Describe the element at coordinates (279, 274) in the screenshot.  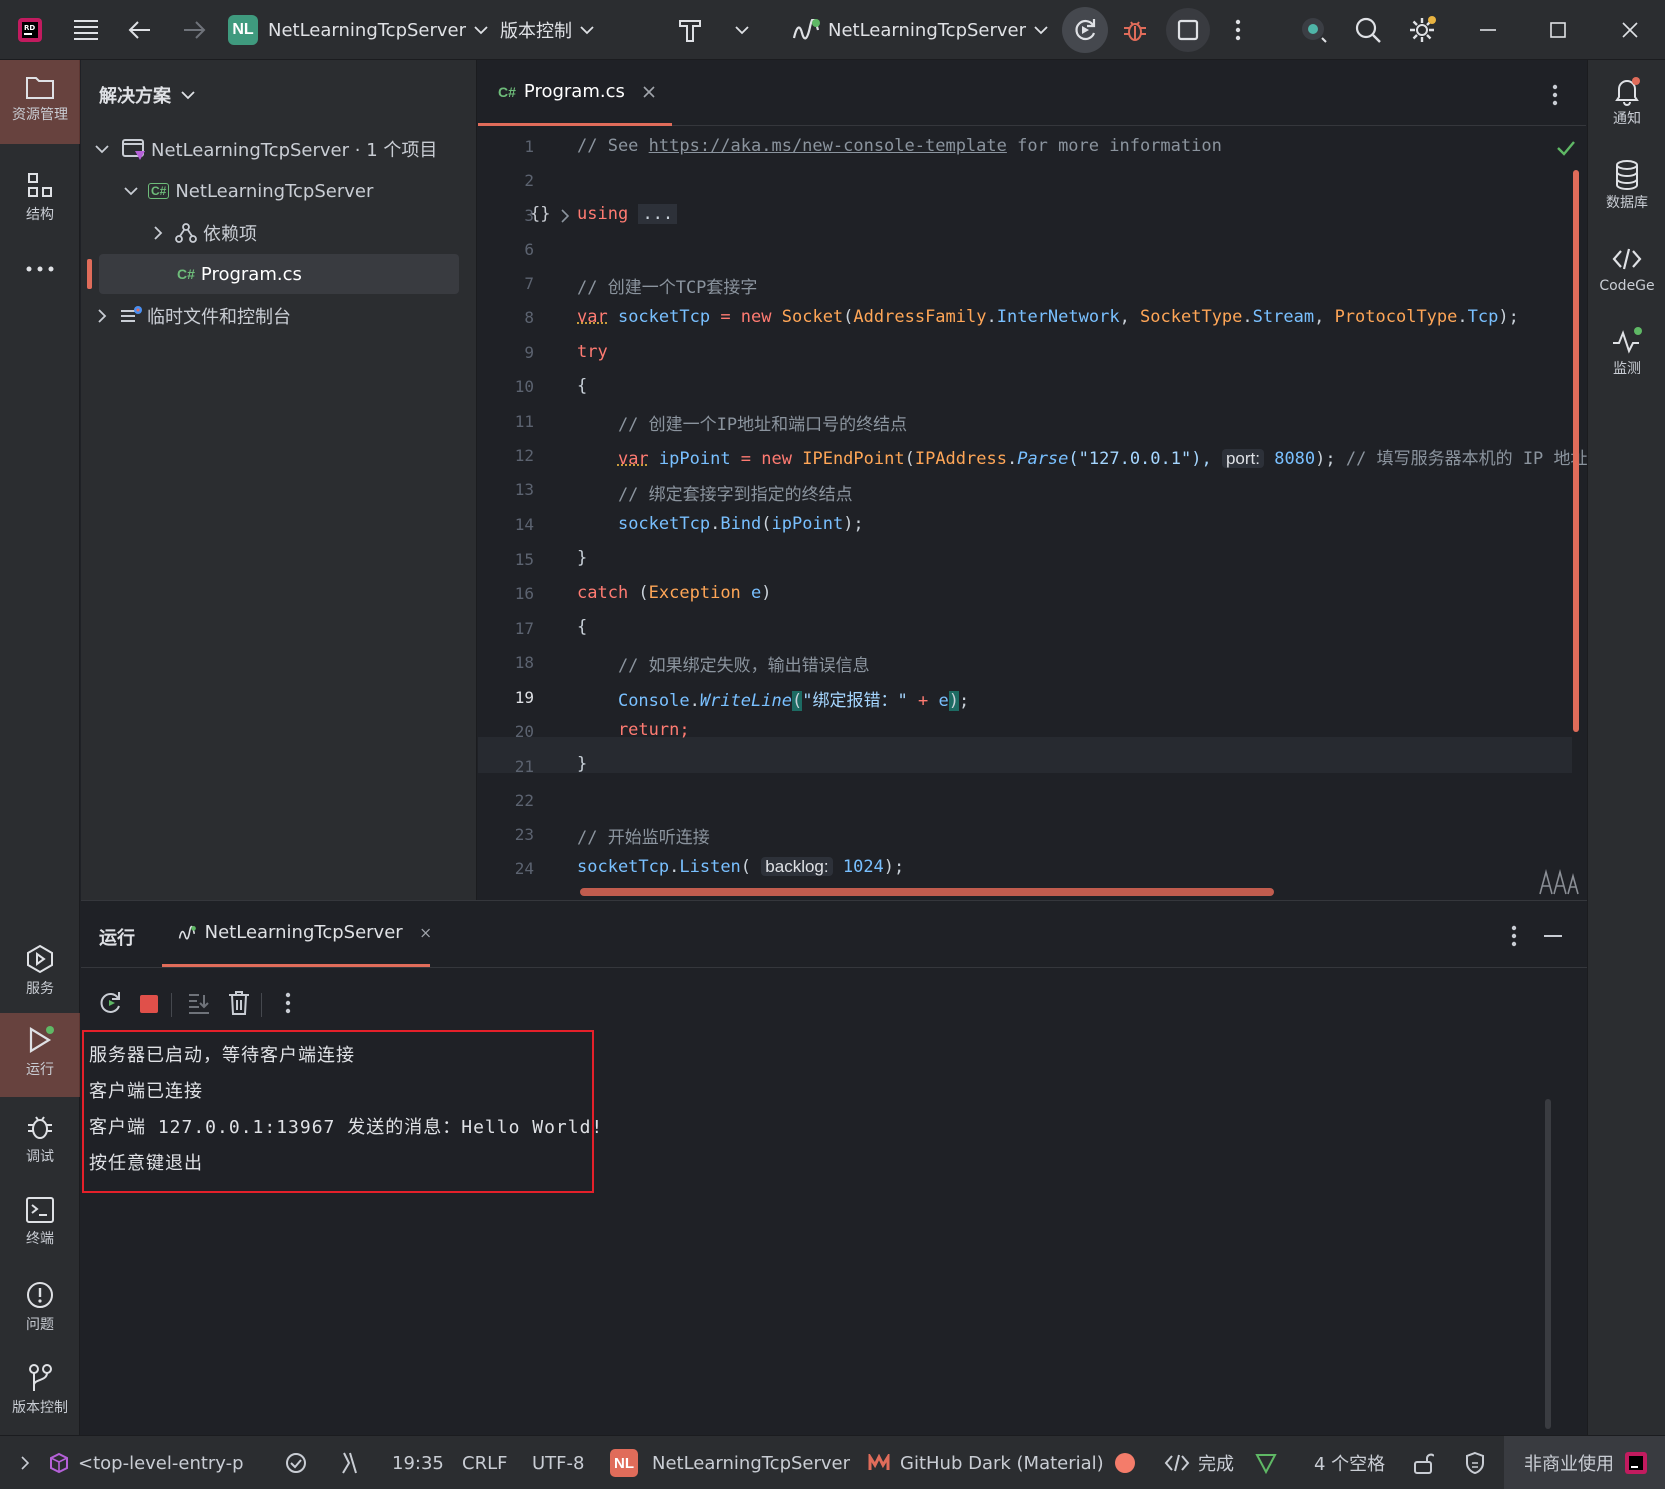
I see `tree-file-program: C# Program.cs` at that location.